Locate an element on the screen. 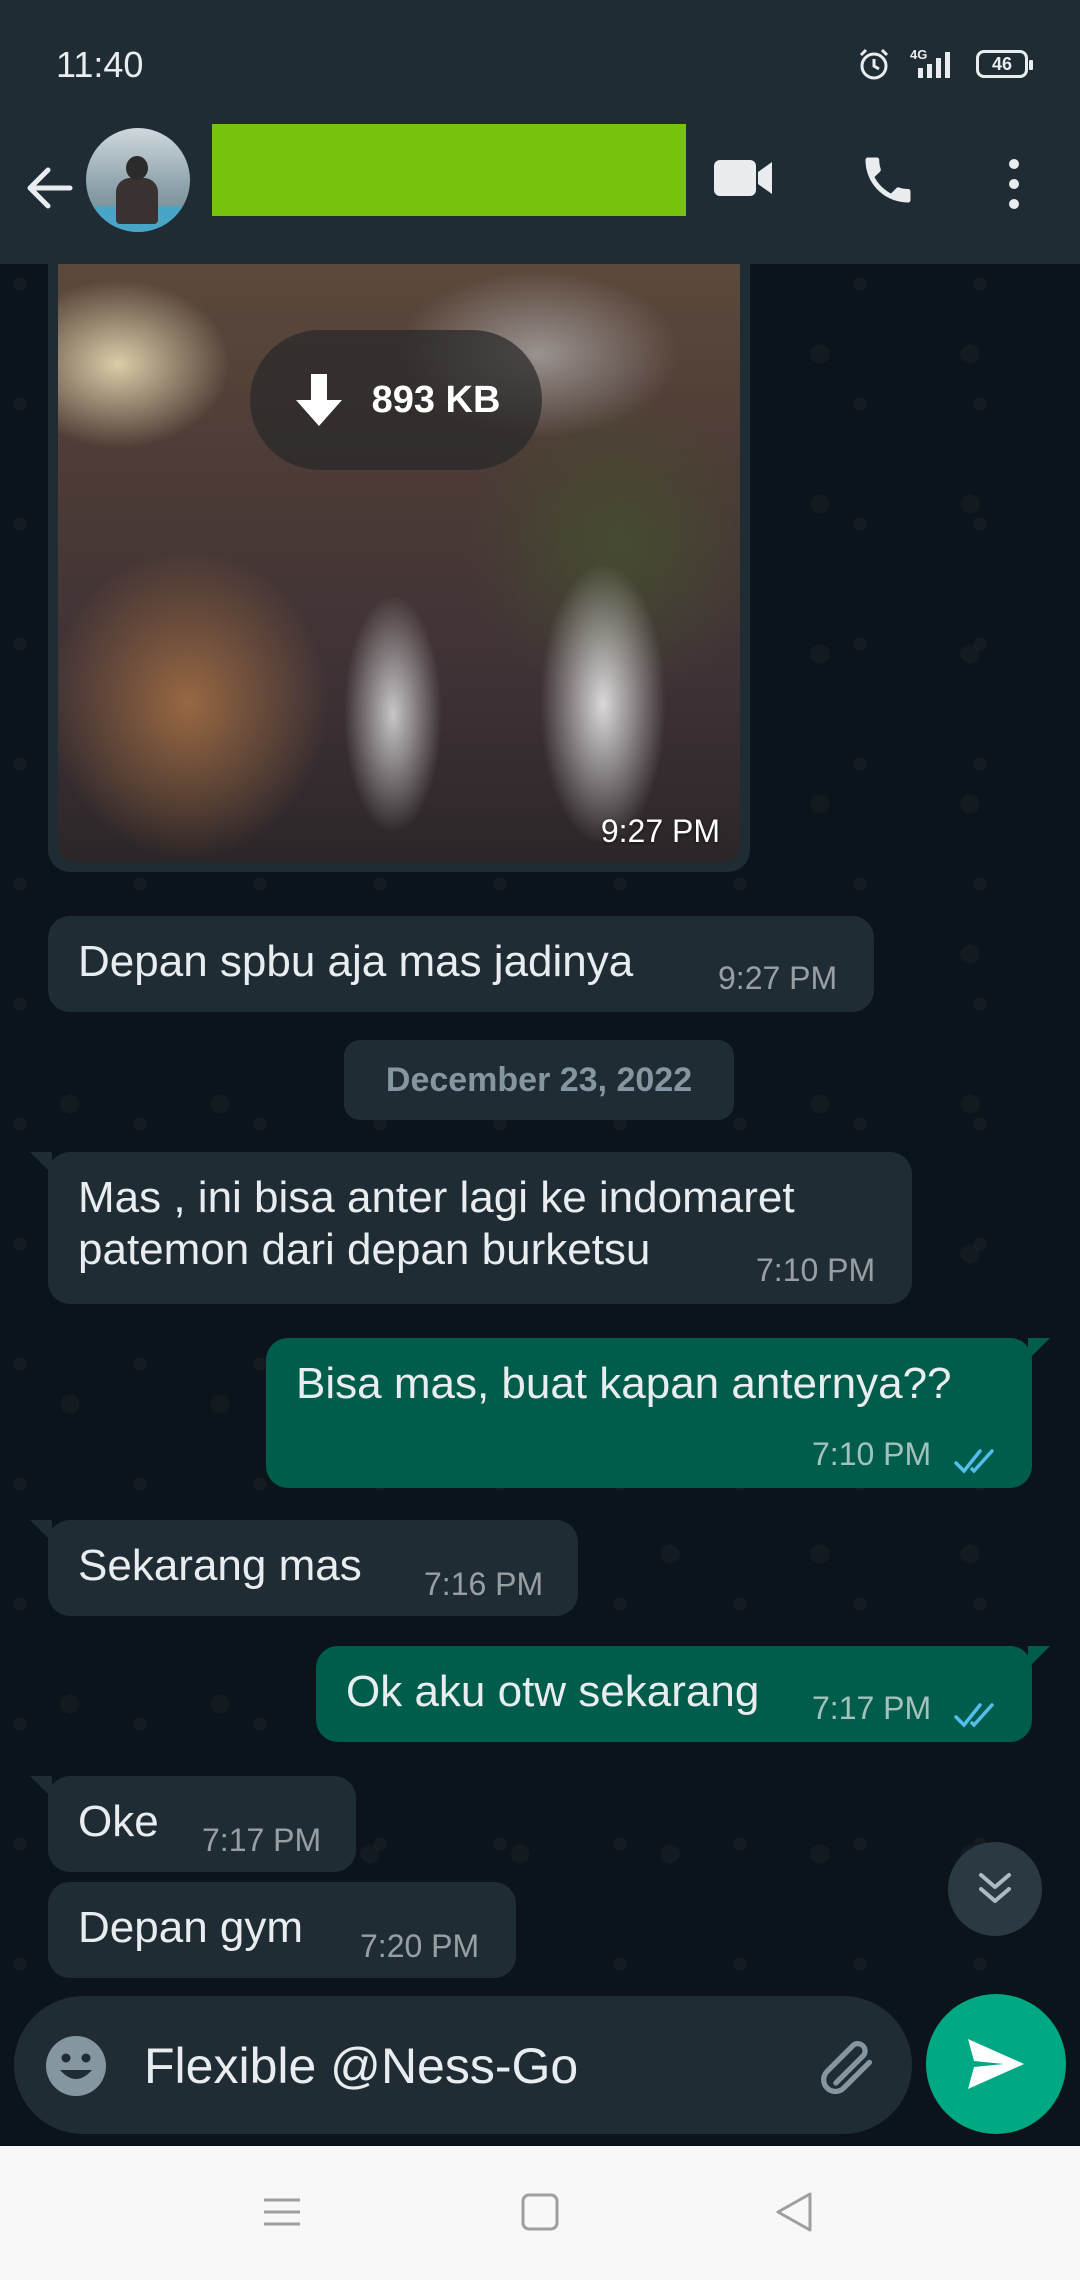 The width and height of the screenshot is (1080, 2280). outgoing-message: Bisa mas, buat kapan anternya?? 7:10 PM is located at coordinates (658, 1413).